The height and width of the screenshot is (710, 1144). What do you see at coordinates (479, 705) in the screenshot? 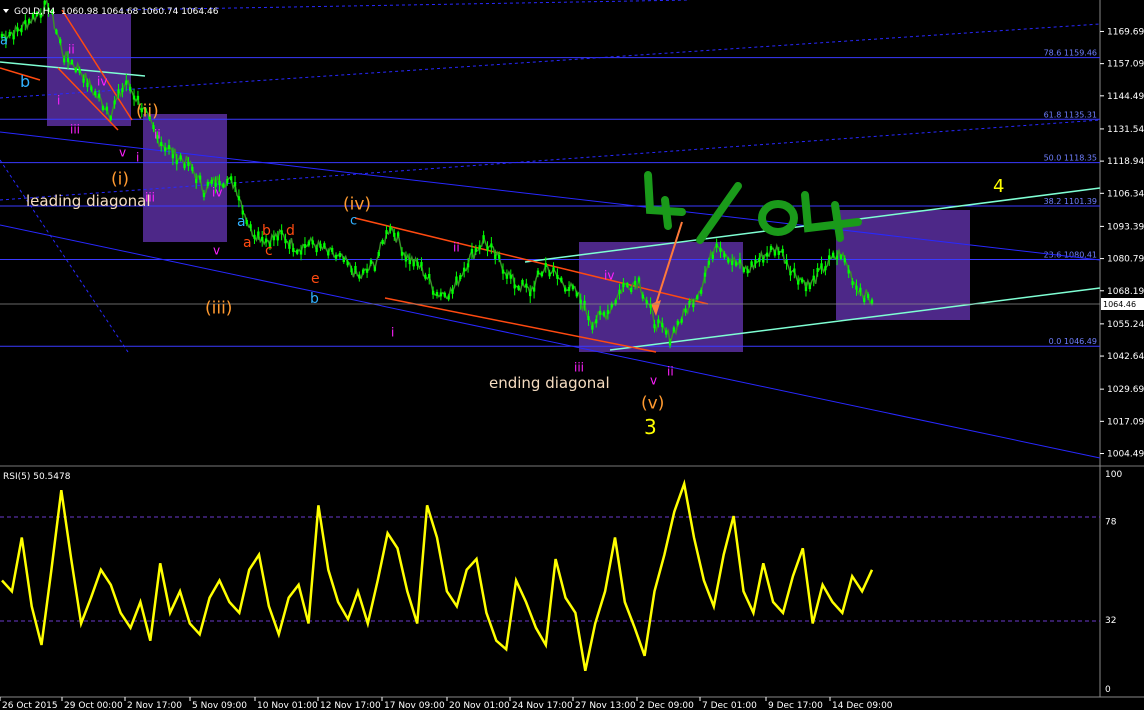
I see `time-tick-label-7: 20 Nov 01:00` at bounding box center [479, 705].